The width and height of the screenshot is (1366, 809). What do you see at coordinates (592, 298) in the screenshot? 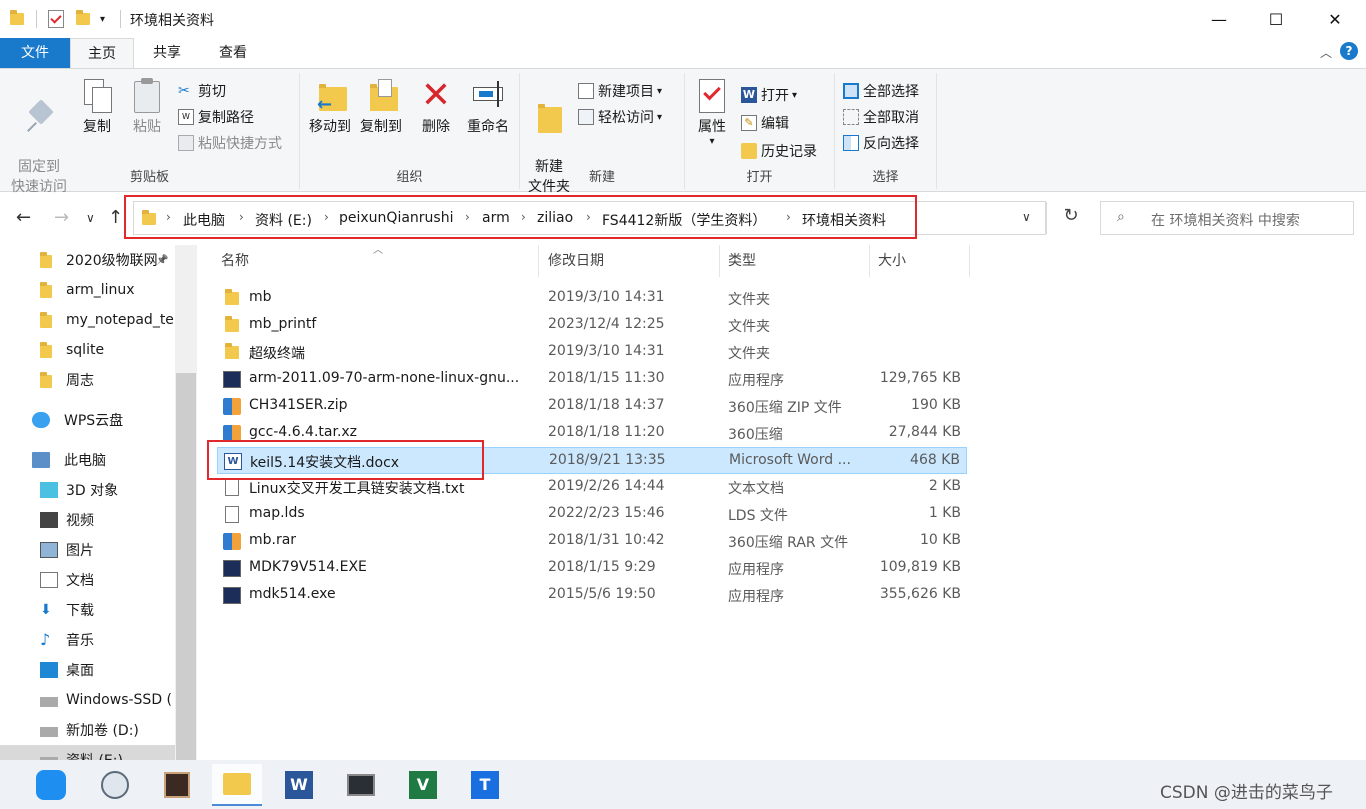
I see `file-row: mb 2019/3/10 14:31 文件夹` at bounding box center [592, 298].